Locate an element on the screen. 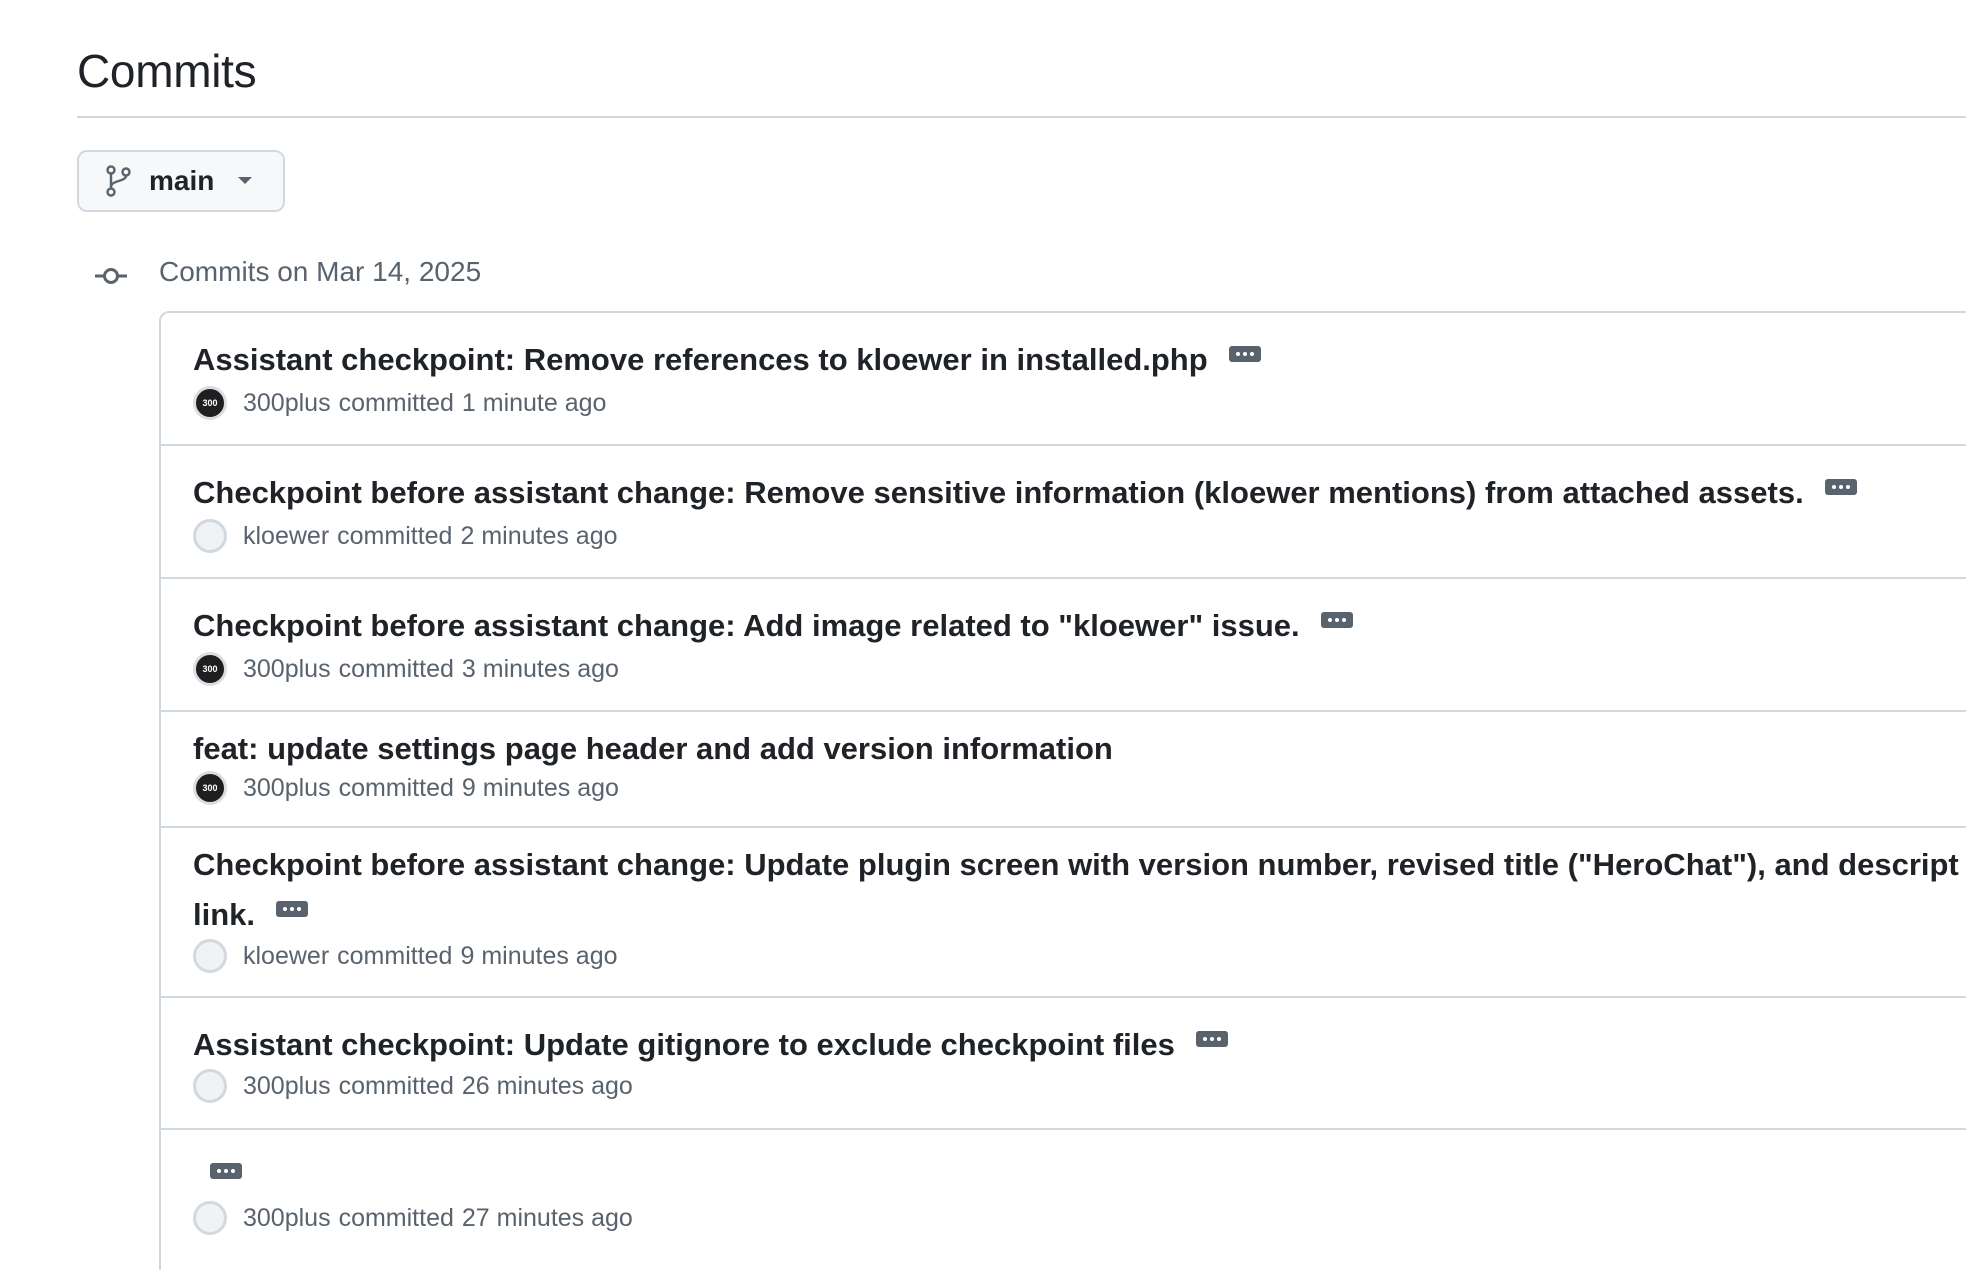 This screenshot has height=1270, width=1966. commit-time: 2 minutes ago is located at coordinates (539, 535).